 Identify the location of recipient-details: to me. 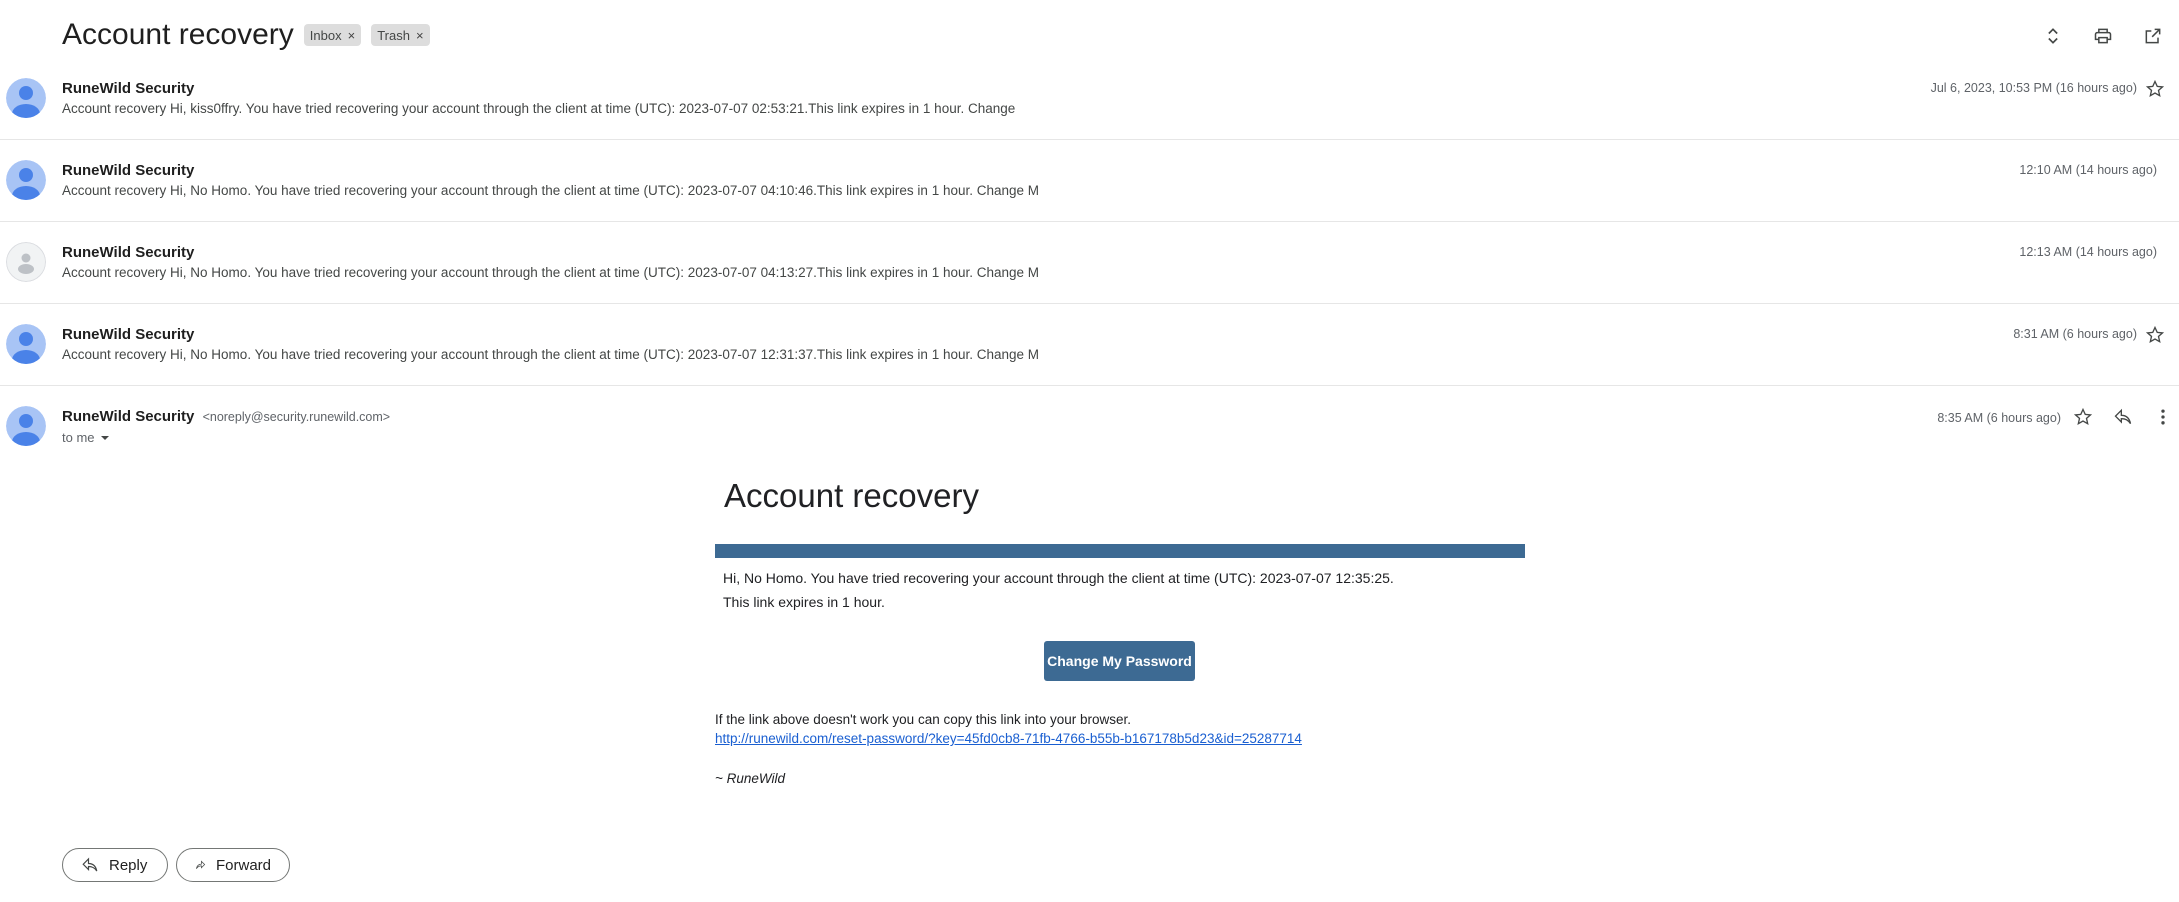
(86, 437).